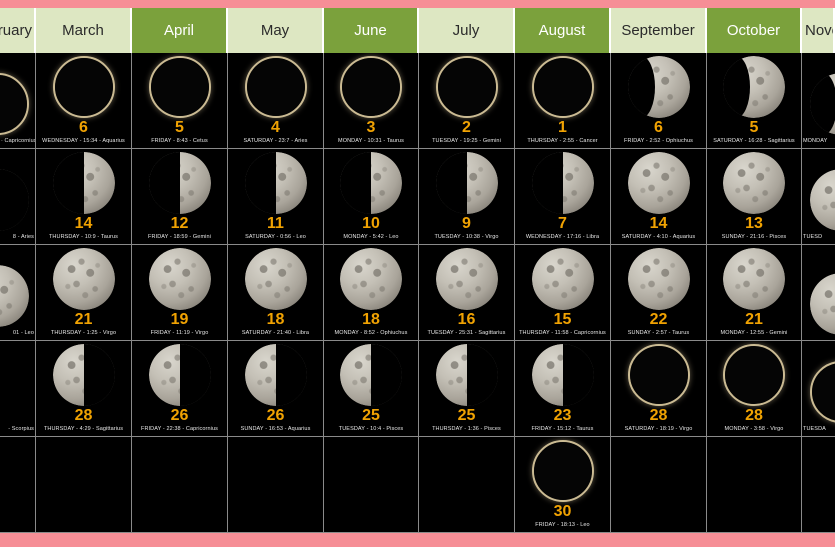 Image resolution: width=835 pixels, height=547 pixels. I want to click on phase-detail-text: SUNDAY - 21:16 - Pisces, so click(754, 237).